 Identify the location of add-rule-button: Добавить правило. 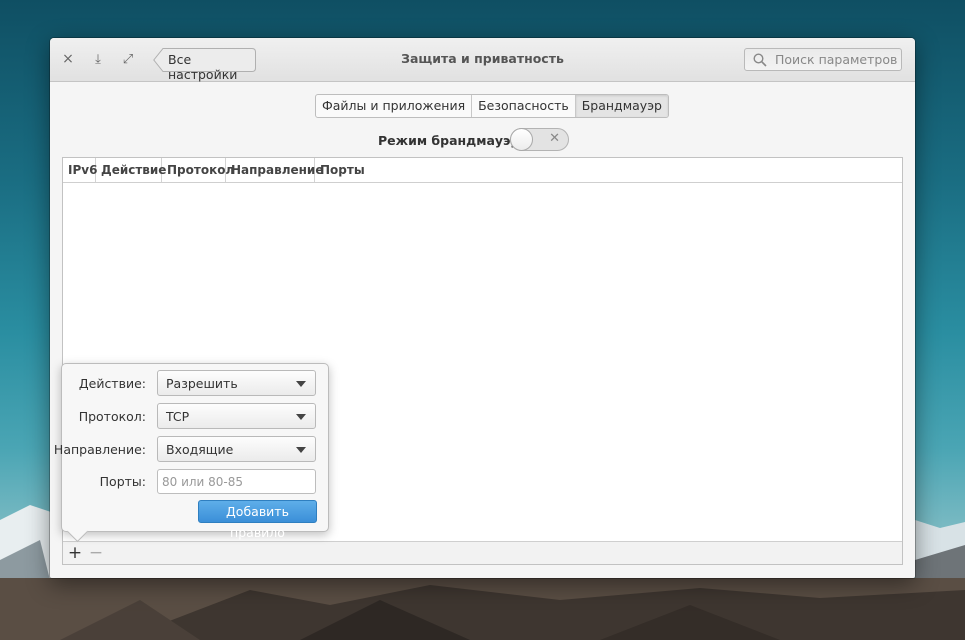
(257, 520).